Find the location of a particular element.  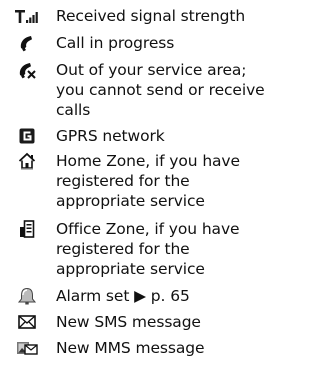

out-of-service-icon is located at coordinates (27, 70).